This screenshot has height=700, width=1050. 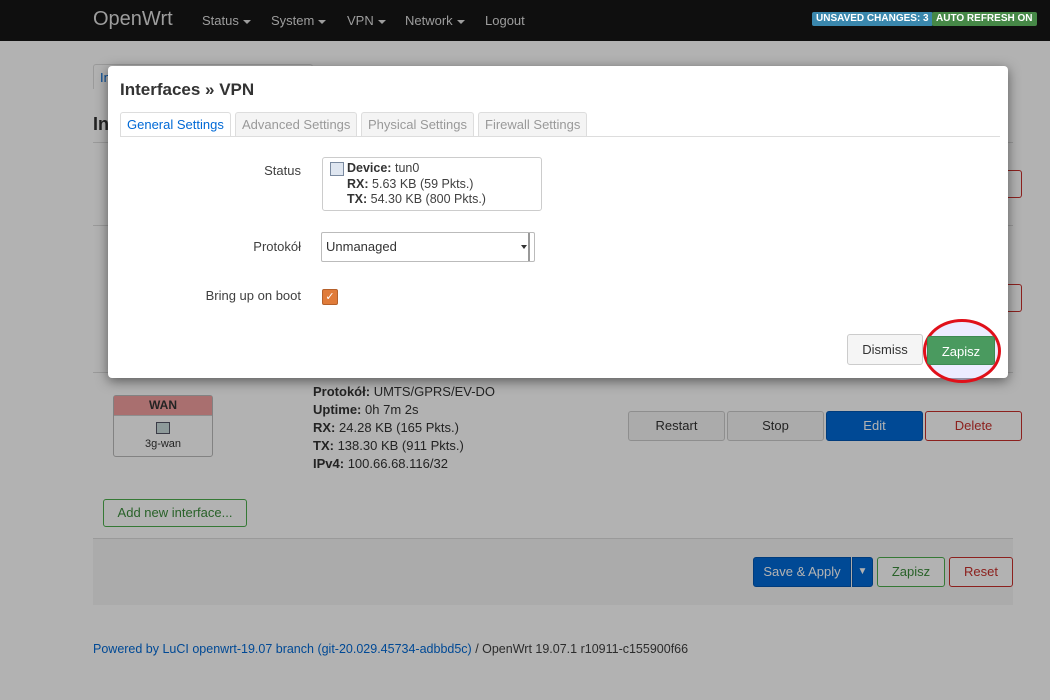 What do you see at coordinates (187, 89) in the screenshot?
I see `modal-title: Interfaces » VPN` at bounding box center [187, 89].